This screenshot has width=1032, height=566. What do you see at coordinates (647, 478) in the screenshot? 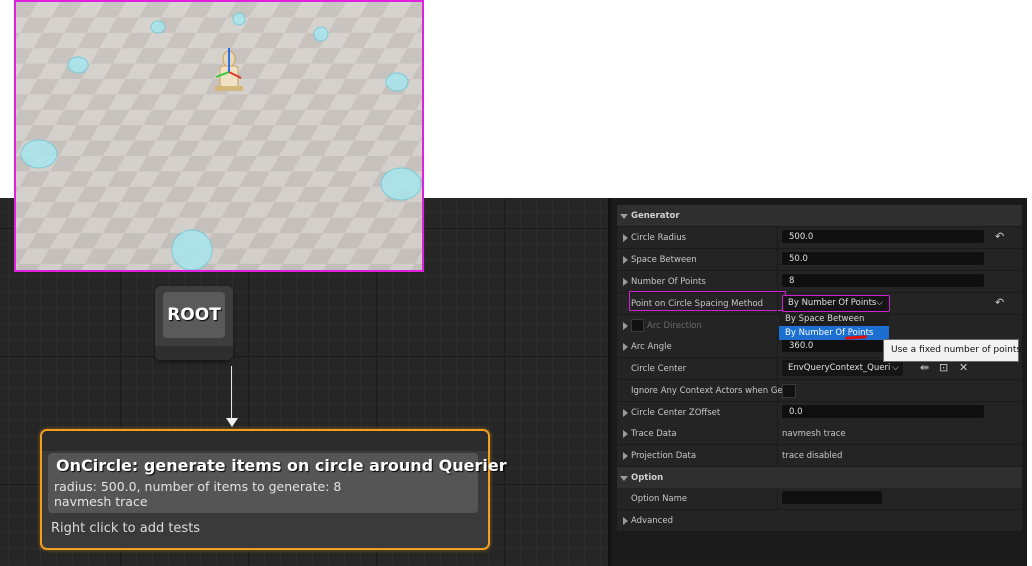
I see `category-label: Option` at bounding box center [647, 478].